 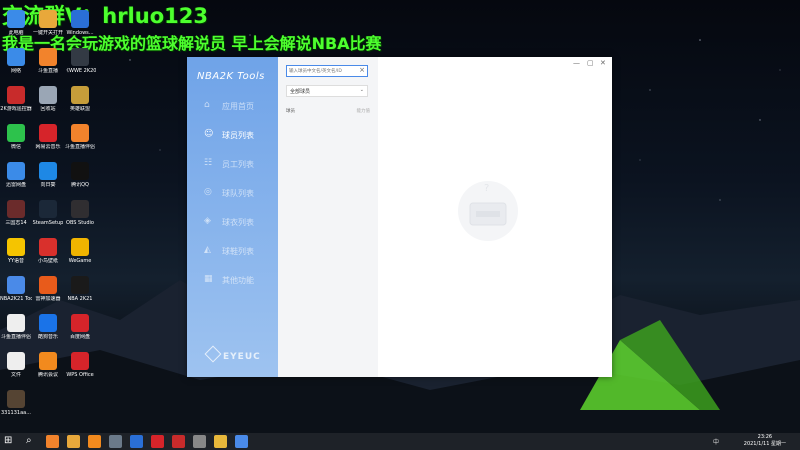 I want to click on player-filter-dropdown: 全部球员 ⌄, so click(x=327, y=91).